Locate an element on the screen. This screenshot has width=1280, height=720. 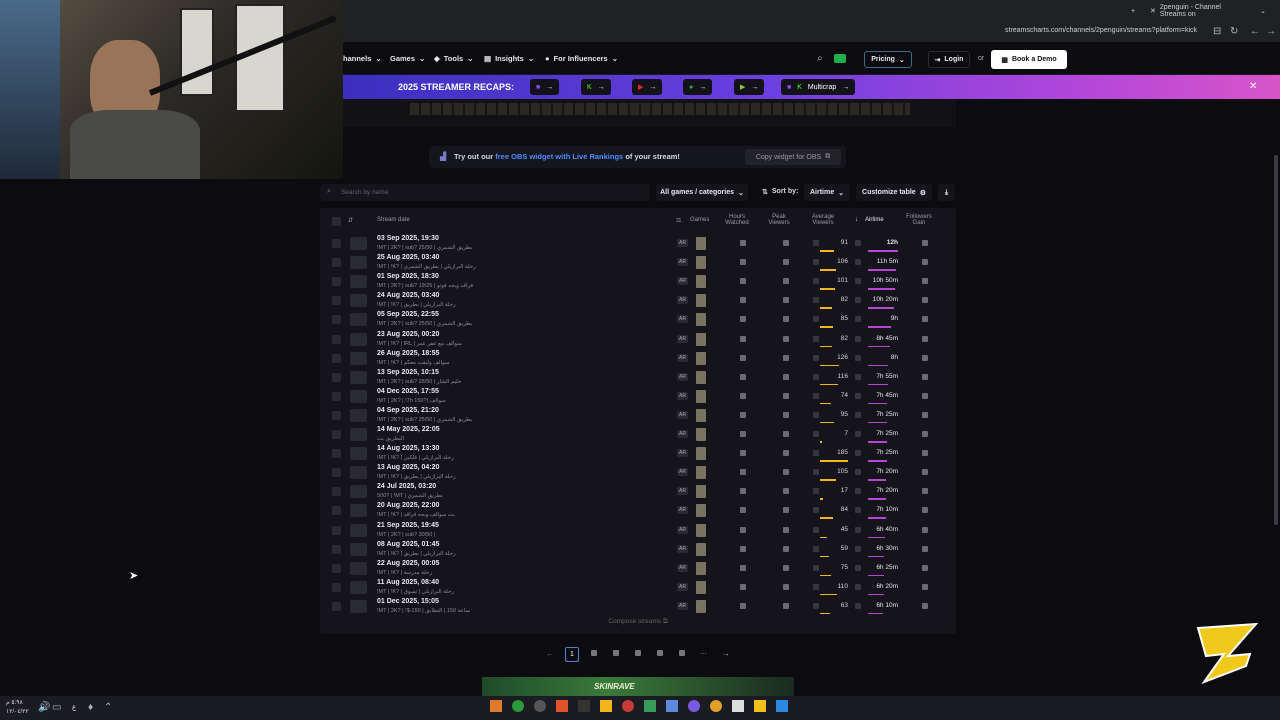
select-all-checkbox is located at coordinates (336, 221).